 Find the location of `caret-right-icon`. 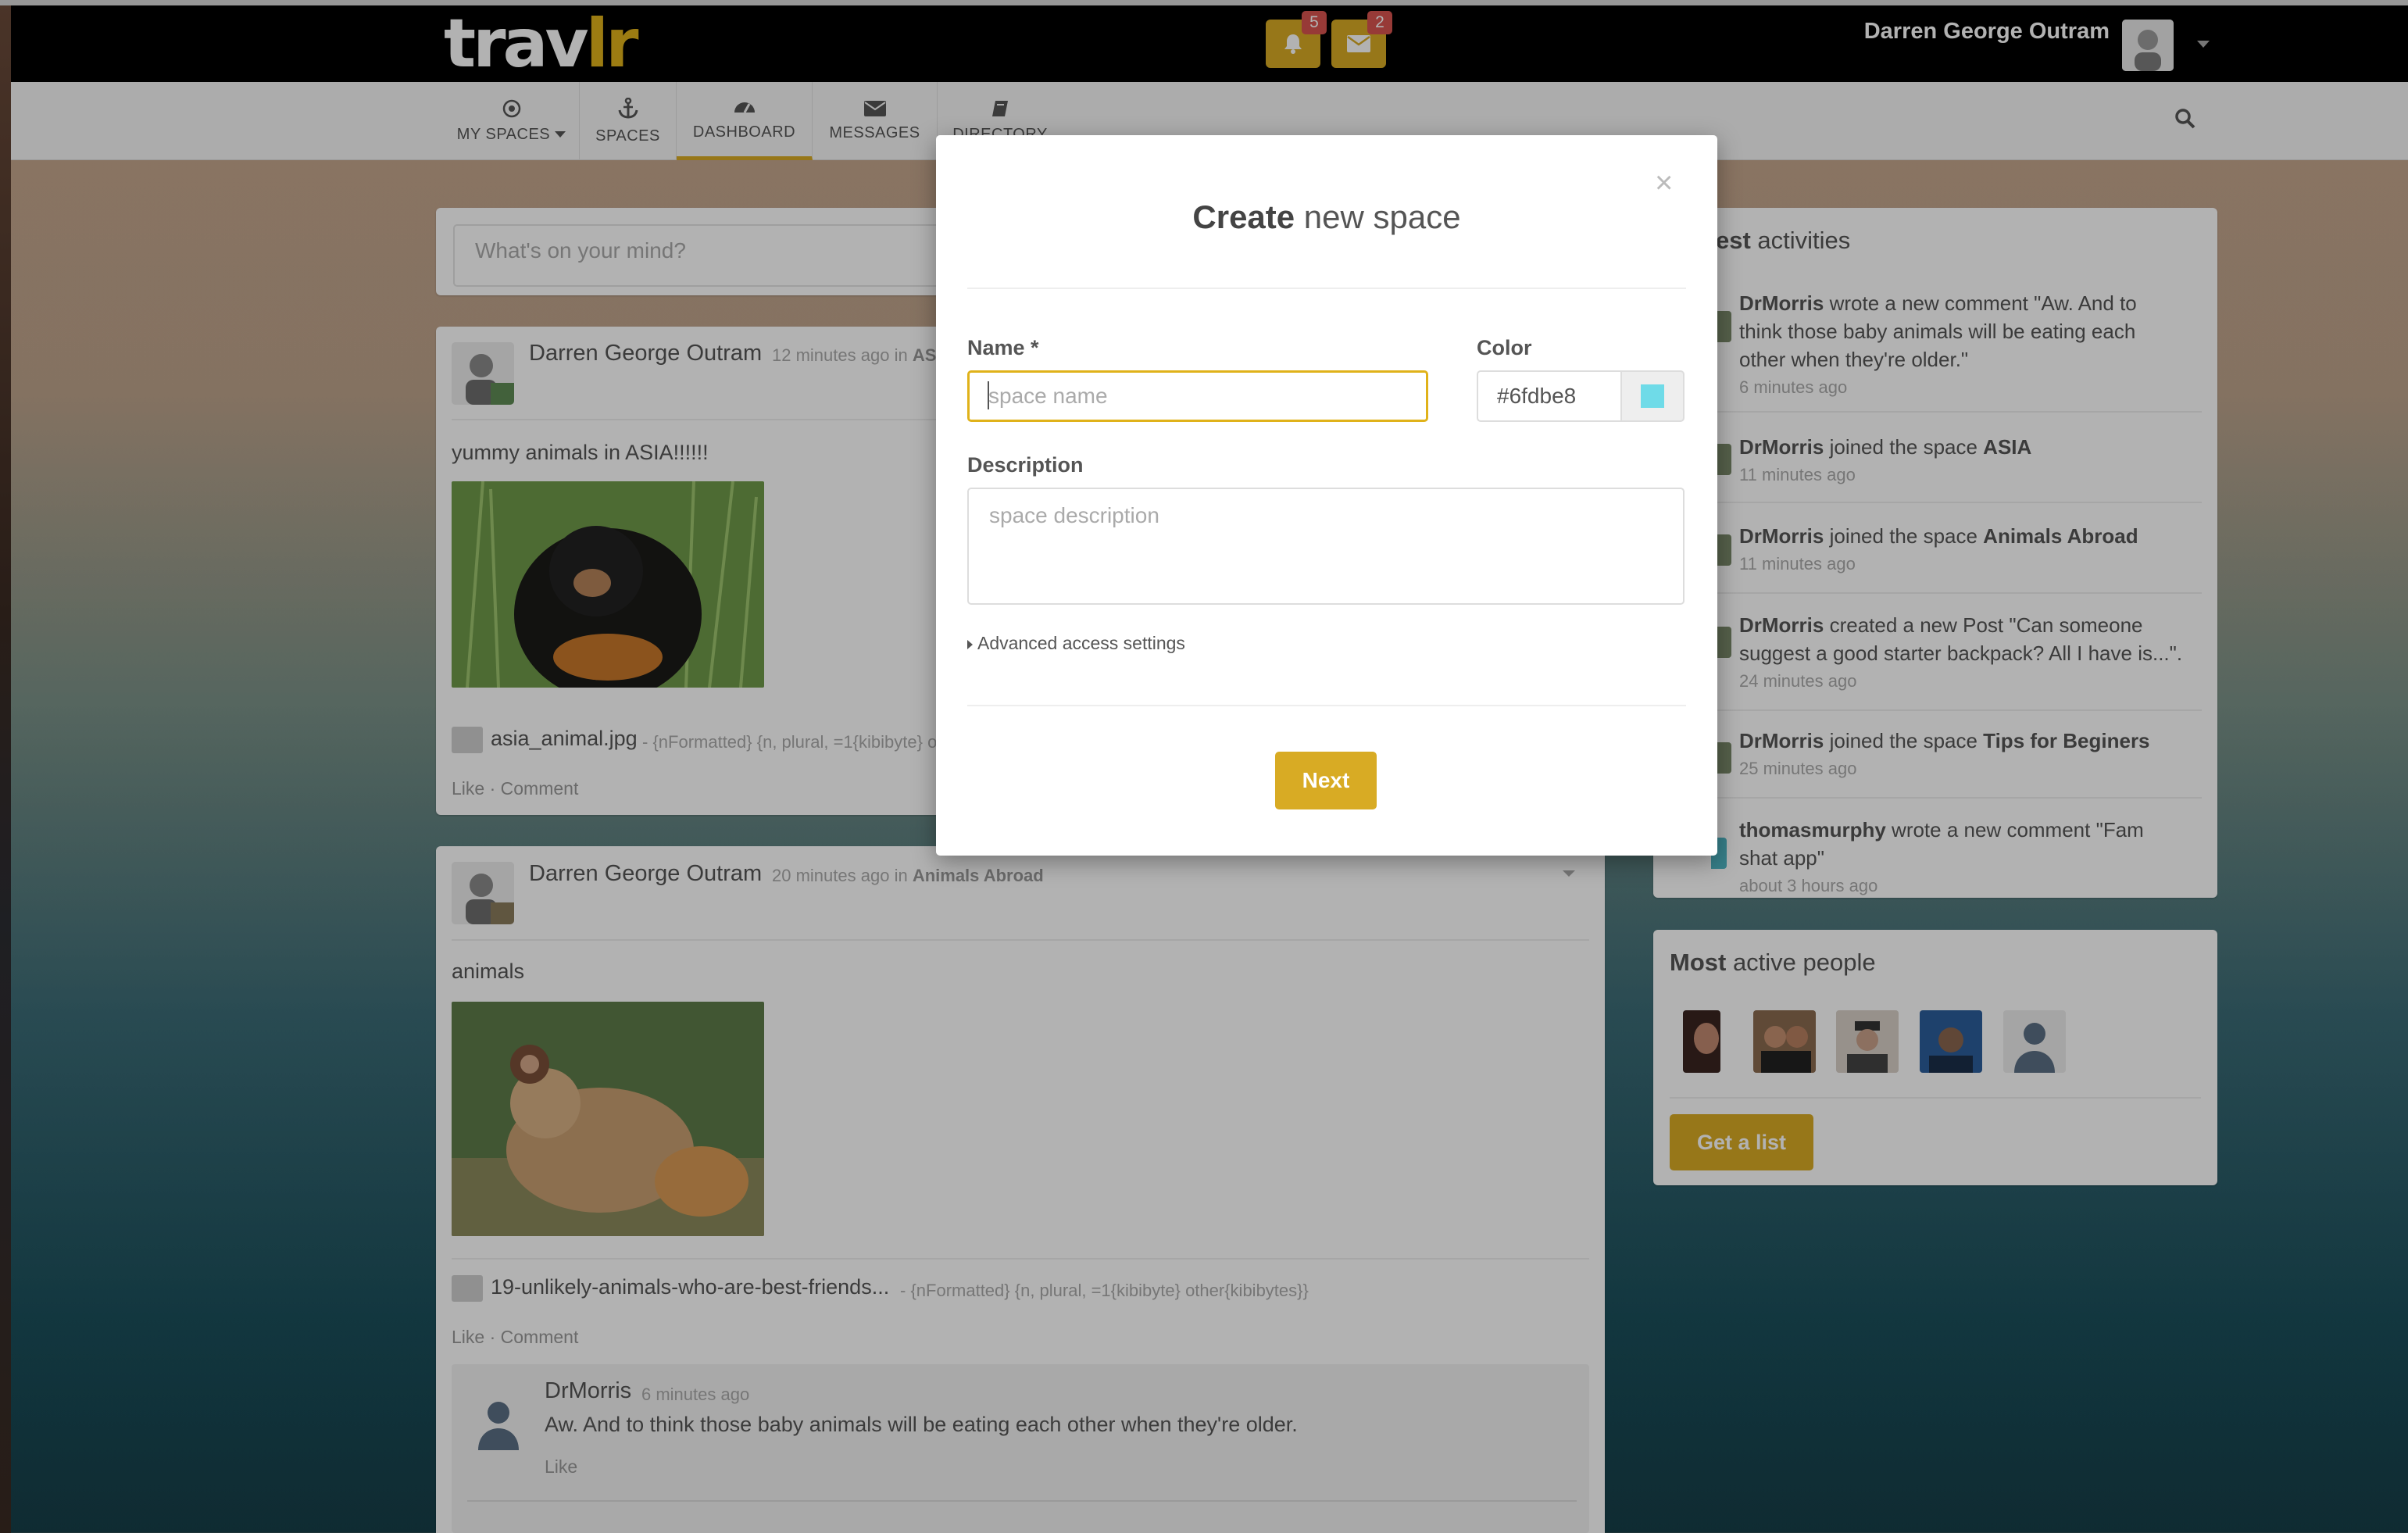

caret-right-icon is located at coordinates (970, 644).